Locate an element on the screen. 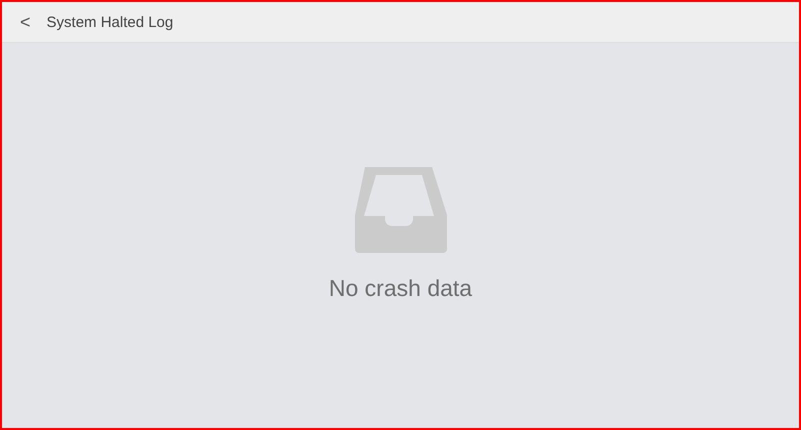  inbox-icon is located at coordinates (400, 210).